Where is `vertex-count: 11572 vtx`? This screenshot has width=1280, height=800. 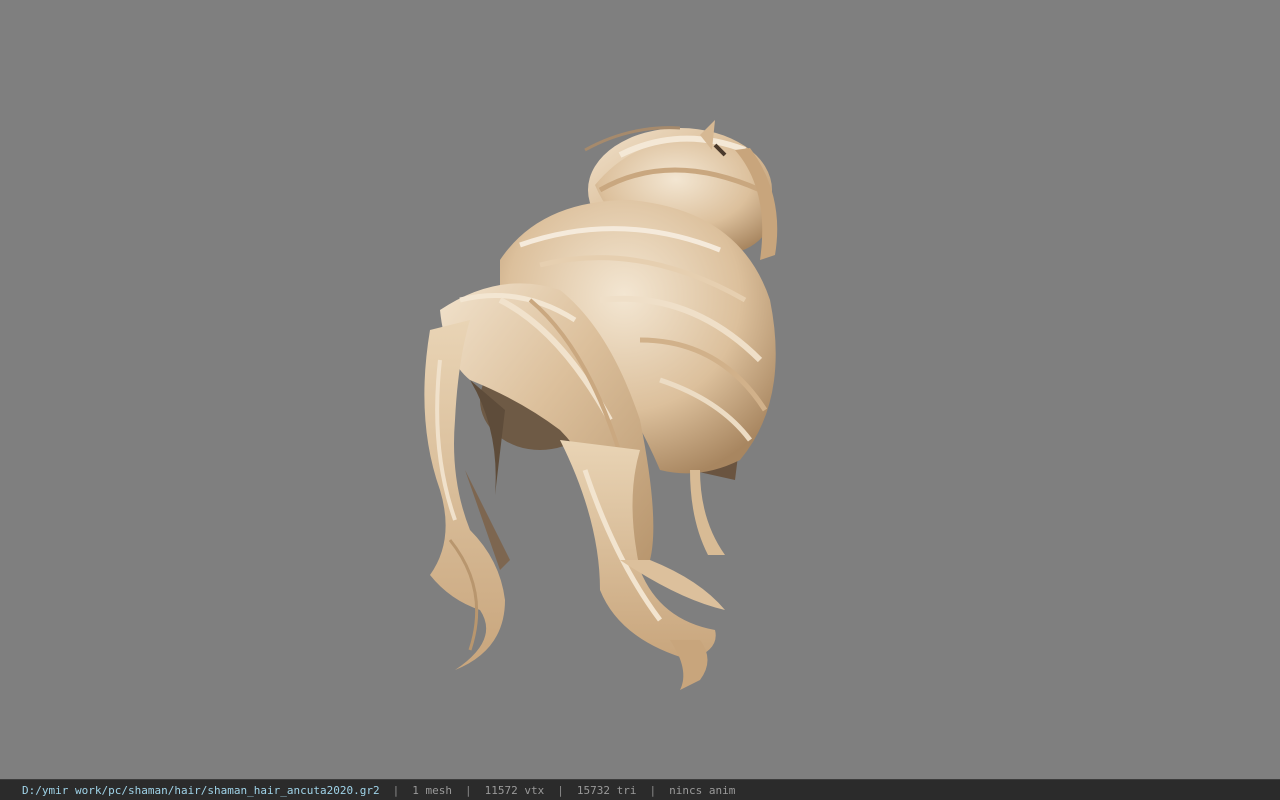
vertex-count: 11572 vtx is located at coordinates (514, 790).